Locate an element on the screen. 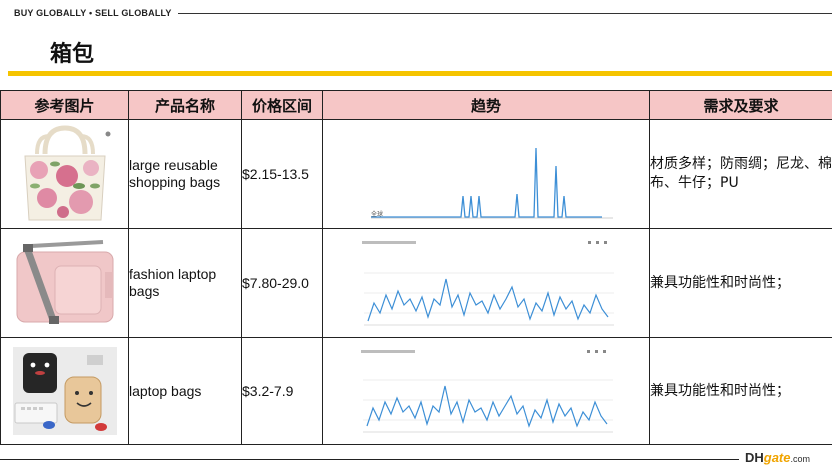 This screenshot has height=471, width=832. price-range: $3.2-7.9 is located at coordinates (282, 391).